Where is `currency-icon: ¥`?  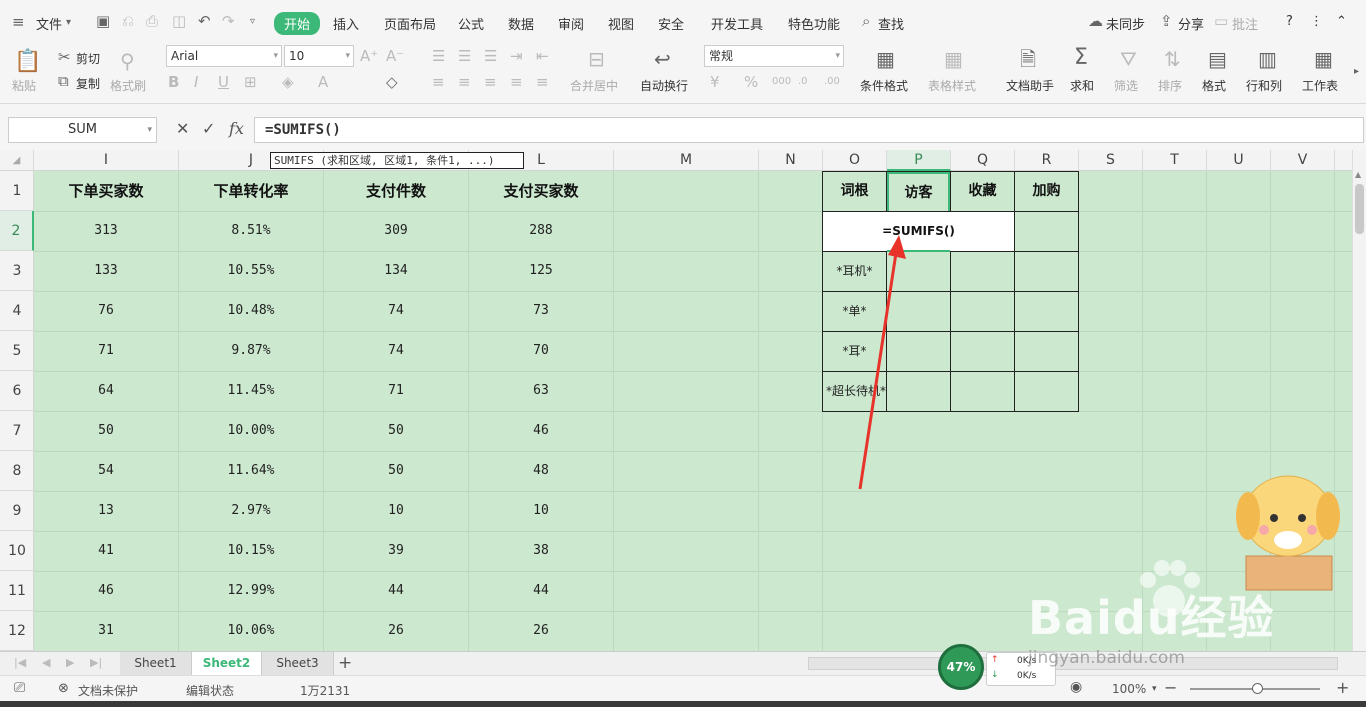
currency-icon: ¥ is located at coordinates (715, 82).